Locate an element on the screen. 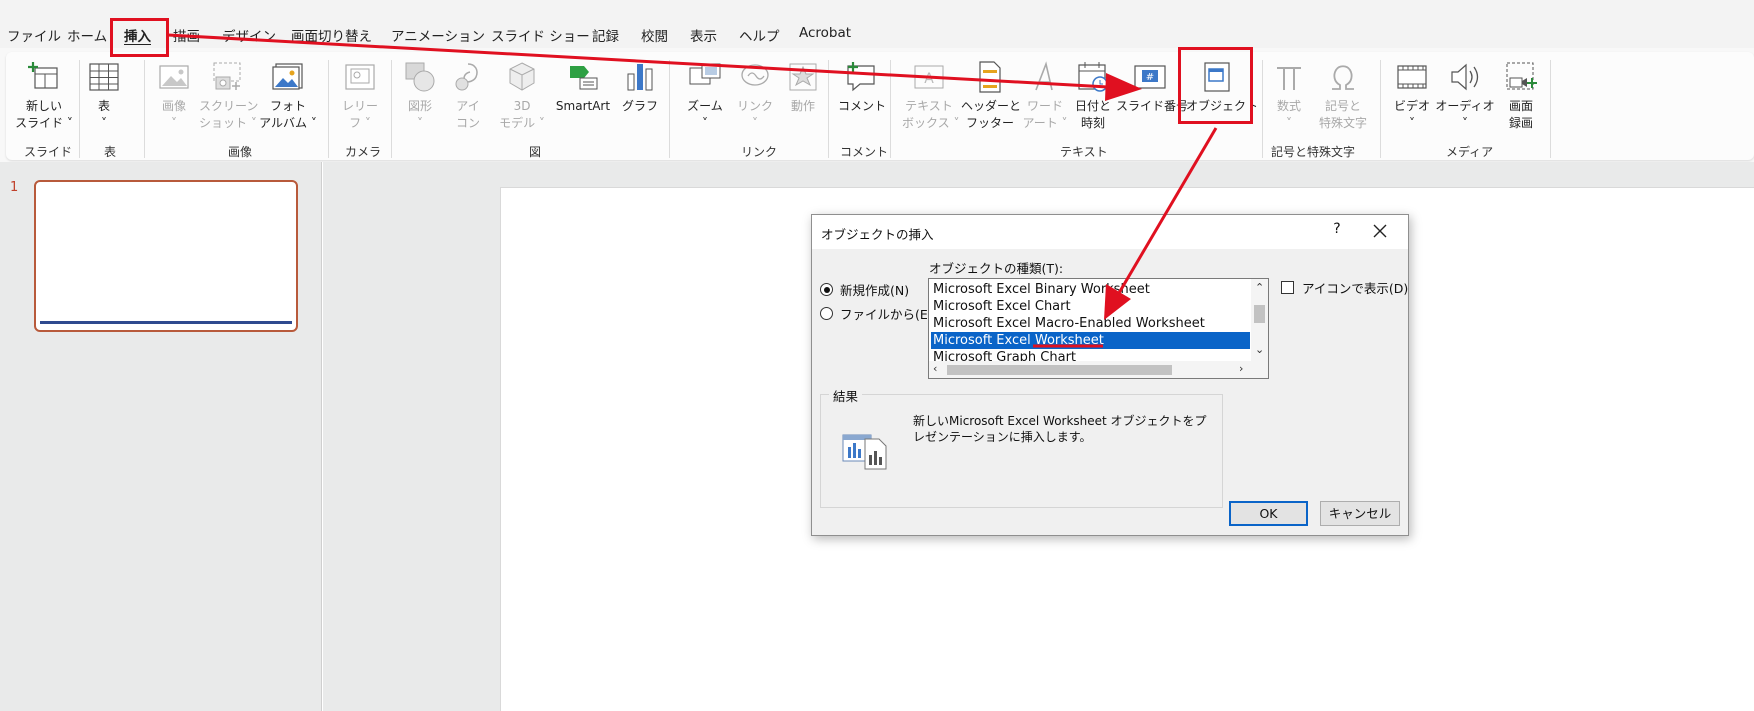 Image resolution: width=1754 pixels, height=711 pixels. link-button: リンク ˅ is located at coordinates (755, 96).